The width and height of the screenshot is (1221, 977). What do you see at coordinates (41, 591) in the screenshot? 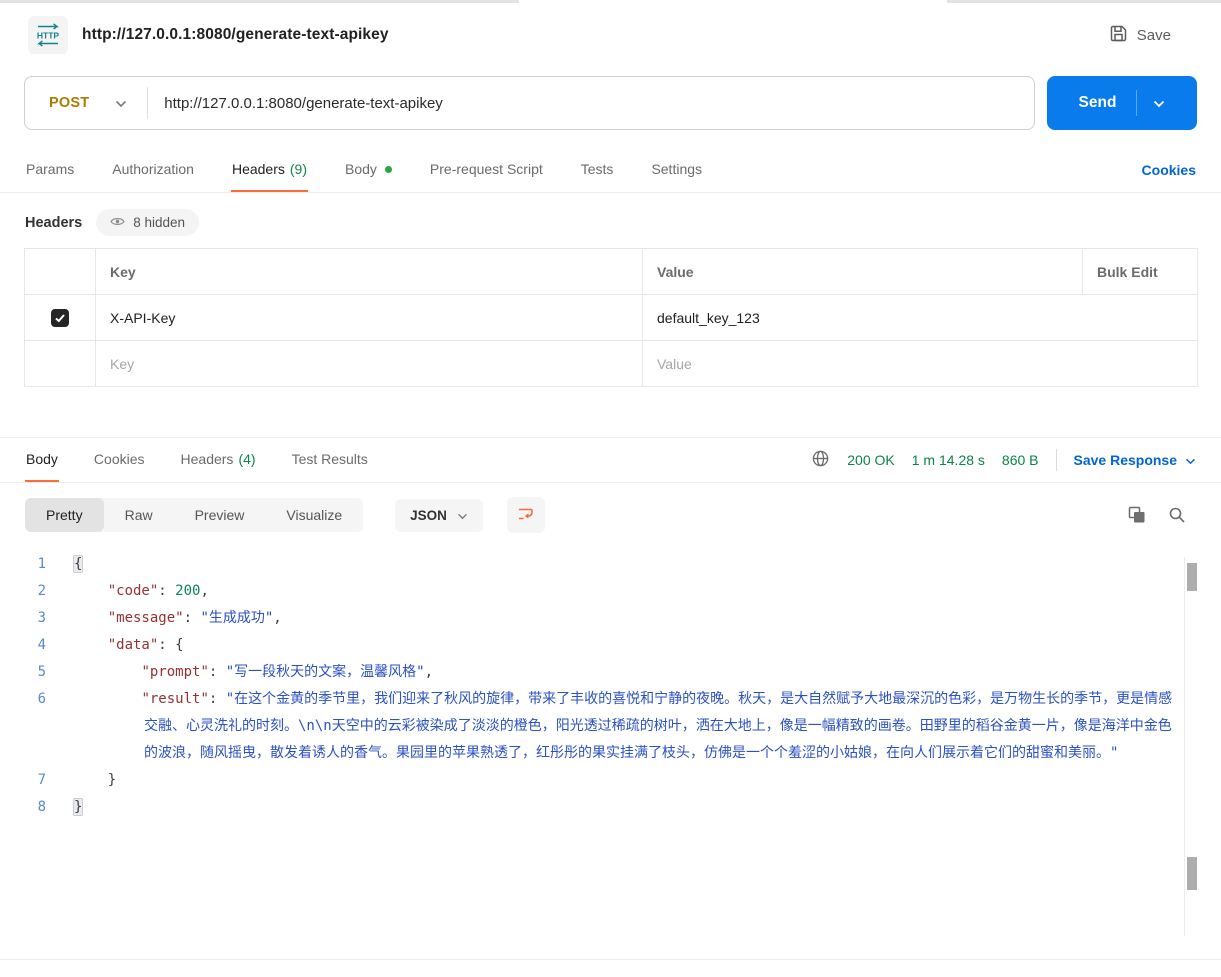
I see `line-number: 2` at bounding box center [41, 591].